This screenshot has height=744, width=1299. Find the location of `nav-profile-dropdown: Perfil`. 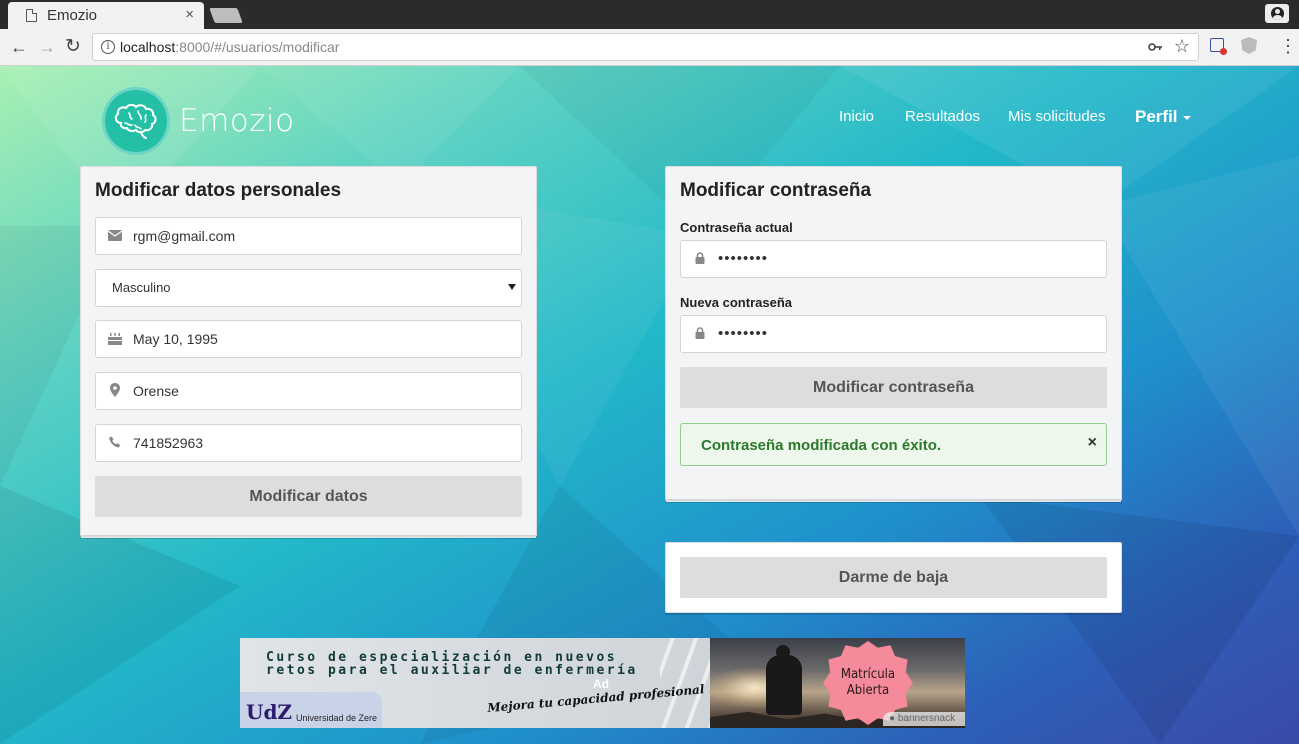

nav-profile-dropdown: Perfil is located at coordinates (1163, 117).